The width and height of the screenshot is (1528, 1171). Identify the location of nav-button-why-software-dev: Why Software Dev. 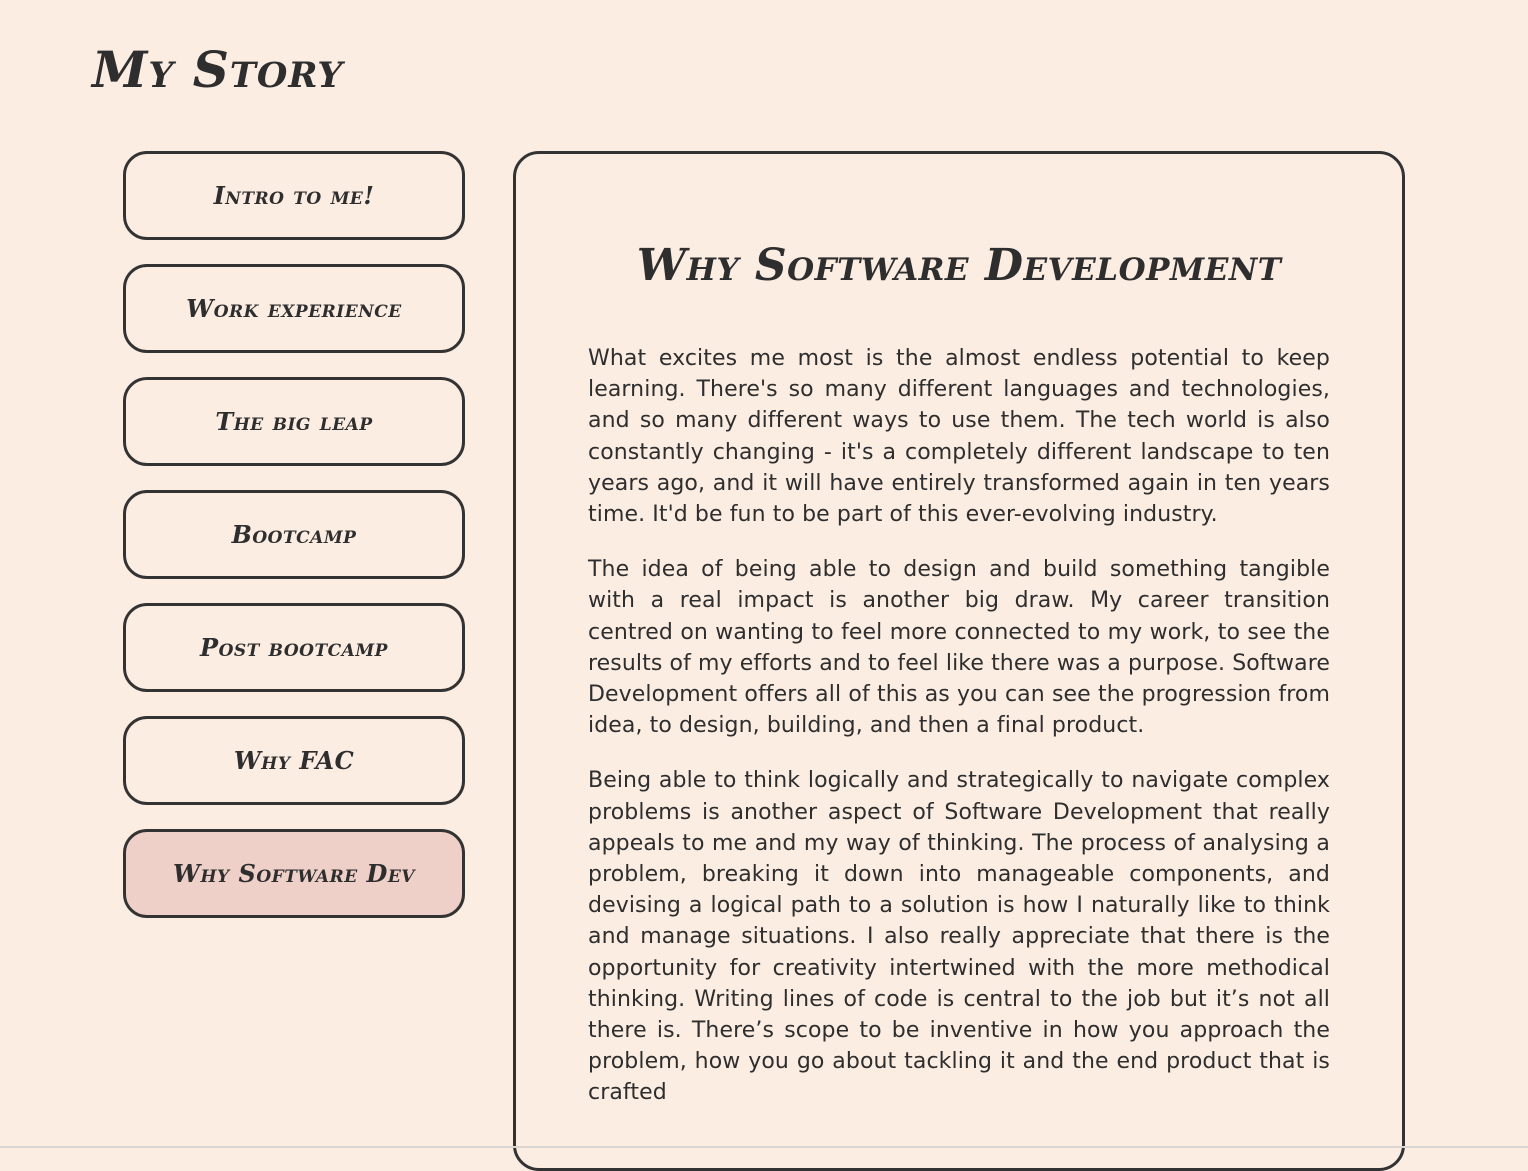
(294, 873).